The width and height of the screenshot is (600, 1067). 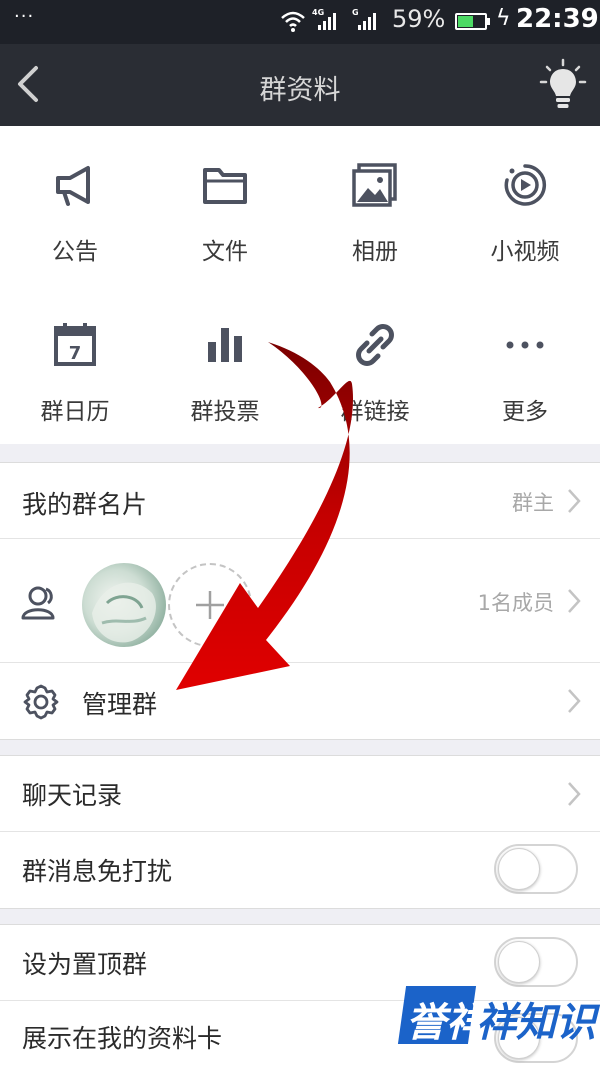 What do you see at coordinates (97, 871) in the screenshot?
I see `dnd-label: 群消息免打扰` at bounding box center [97, 871].